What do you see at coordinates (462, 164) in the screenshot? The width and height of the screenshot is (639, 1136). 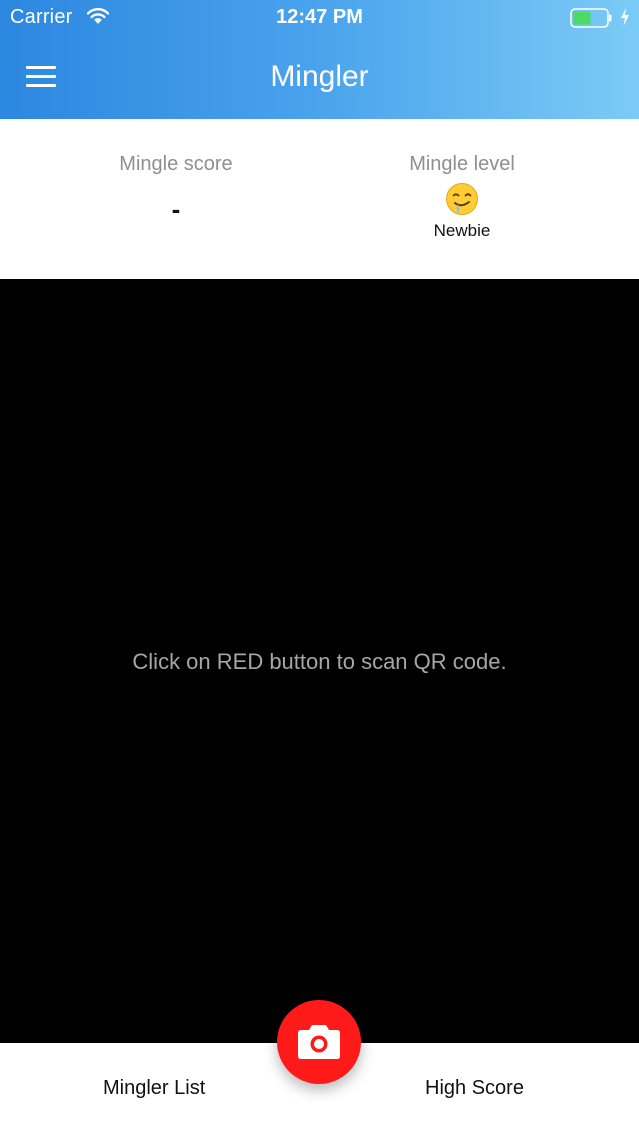 I see `mingle-level-label: Mingle level` at bounding box center [462, 164].